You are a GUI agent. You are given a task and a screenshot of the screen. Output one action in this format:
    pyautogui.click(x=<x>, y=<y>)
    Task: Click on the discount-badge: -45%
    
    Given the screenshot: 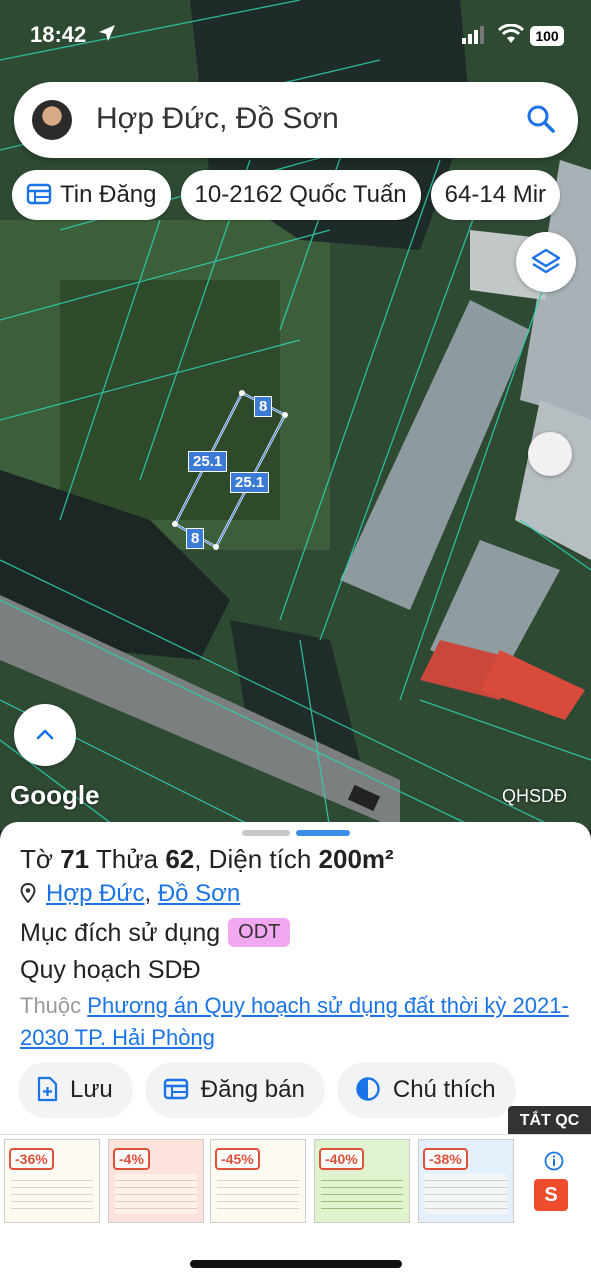 What is the action you would take?
    pyautogui.click(x=237, y=1159)
    